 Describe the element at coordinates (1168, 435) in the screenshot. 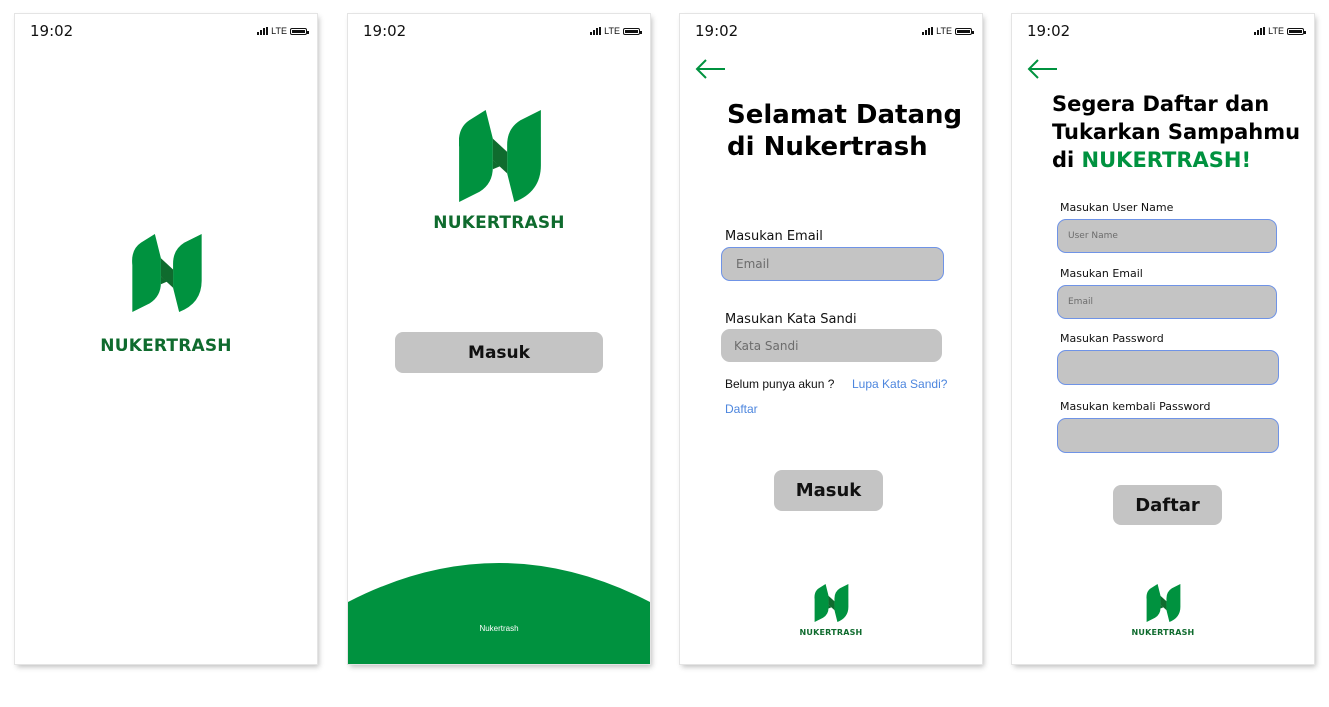

I see `confirm-password-input` at that location.